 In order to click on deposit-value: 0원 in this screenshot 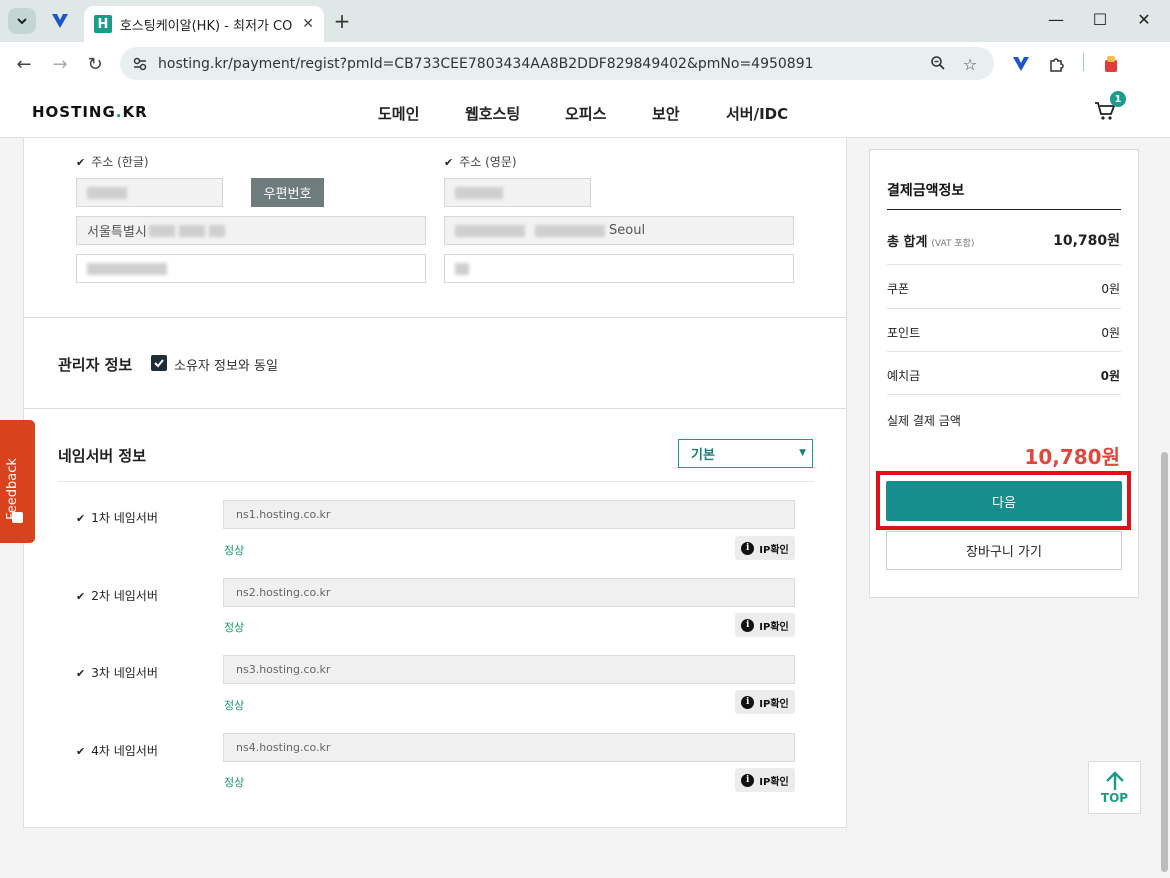, I will do `click(1110, 376)`.